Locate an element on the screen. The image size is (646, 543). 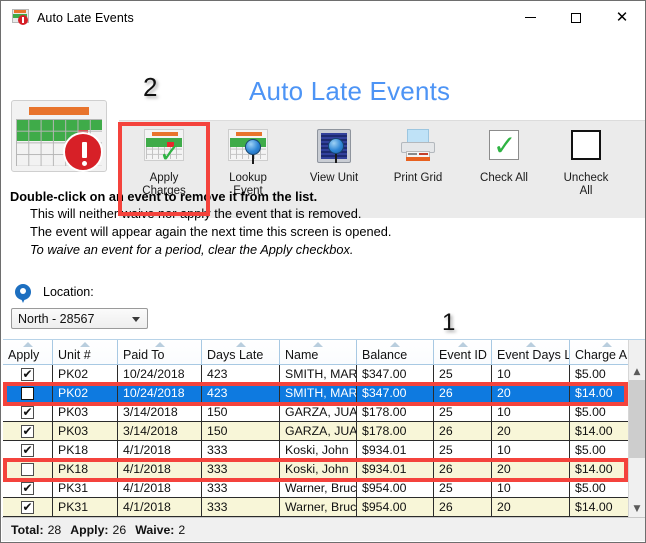
scroll-up-icon: ▲ is located at coordinates (637, 371).